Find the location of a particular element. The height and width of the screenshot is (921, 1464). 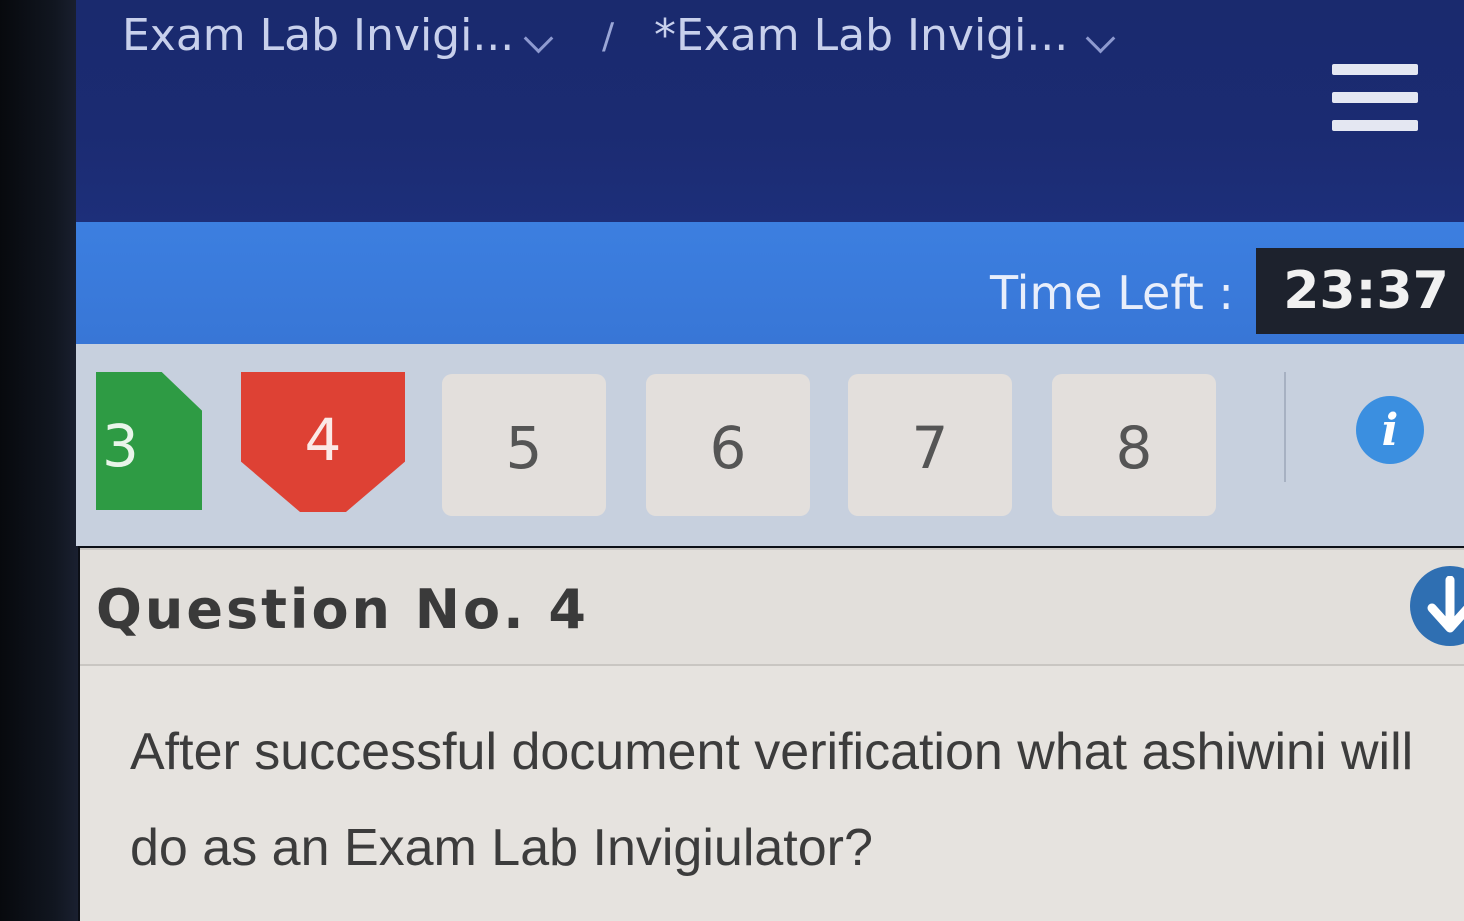

navigator-divider is located at coordinates (1285, 427).